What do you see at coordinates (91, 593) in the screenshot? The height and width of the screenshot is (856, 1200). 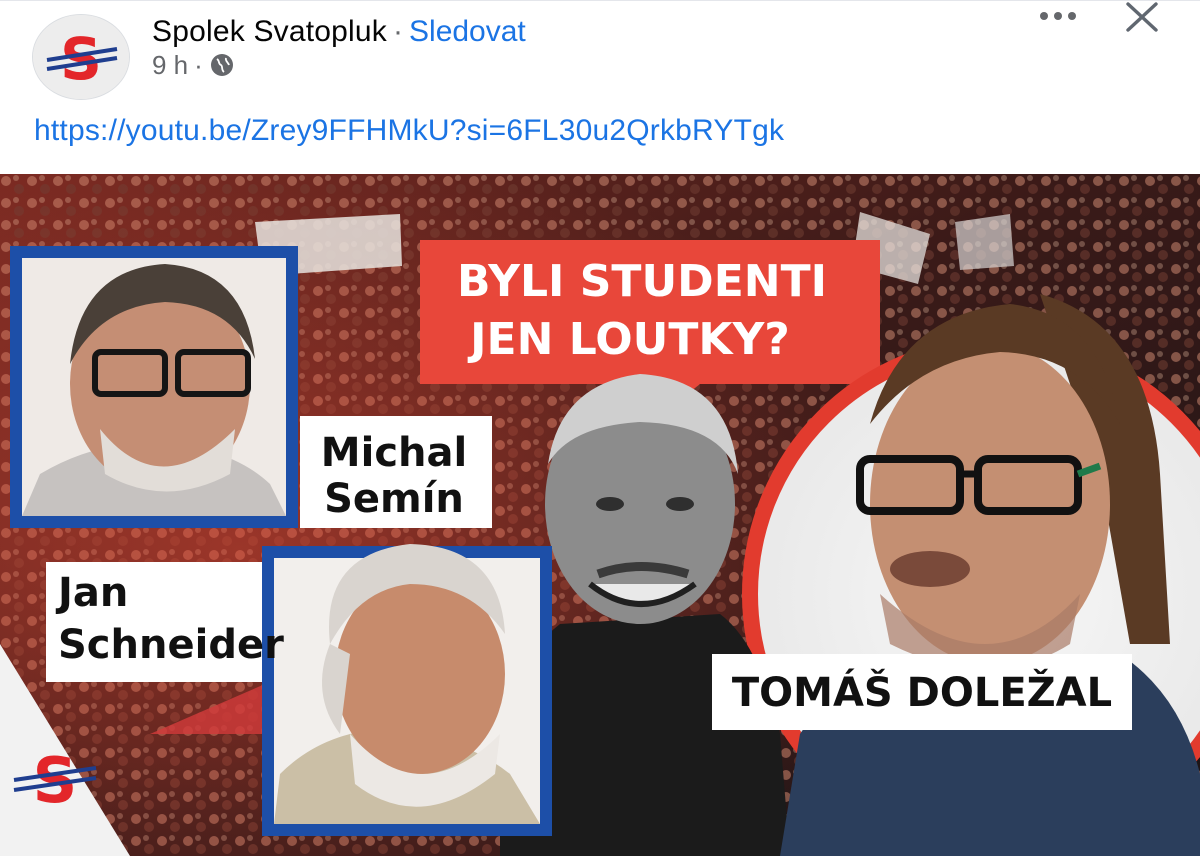 I see `guest2-name-line1: Jan` at bounding box center [91, 593].